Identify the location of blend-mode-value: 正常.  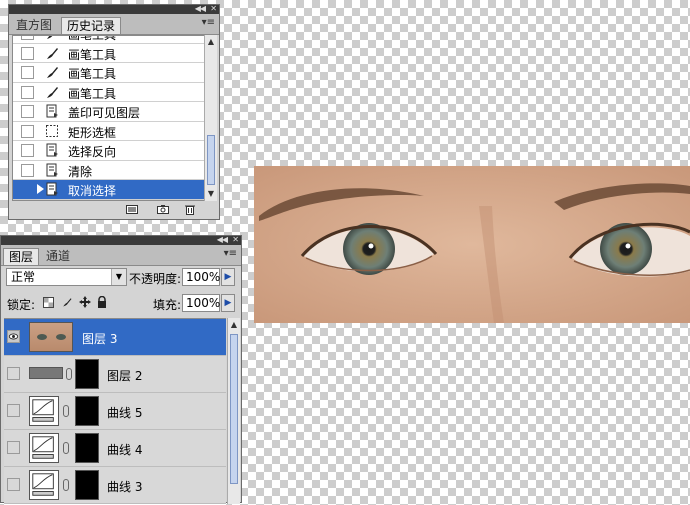
(23, 277).